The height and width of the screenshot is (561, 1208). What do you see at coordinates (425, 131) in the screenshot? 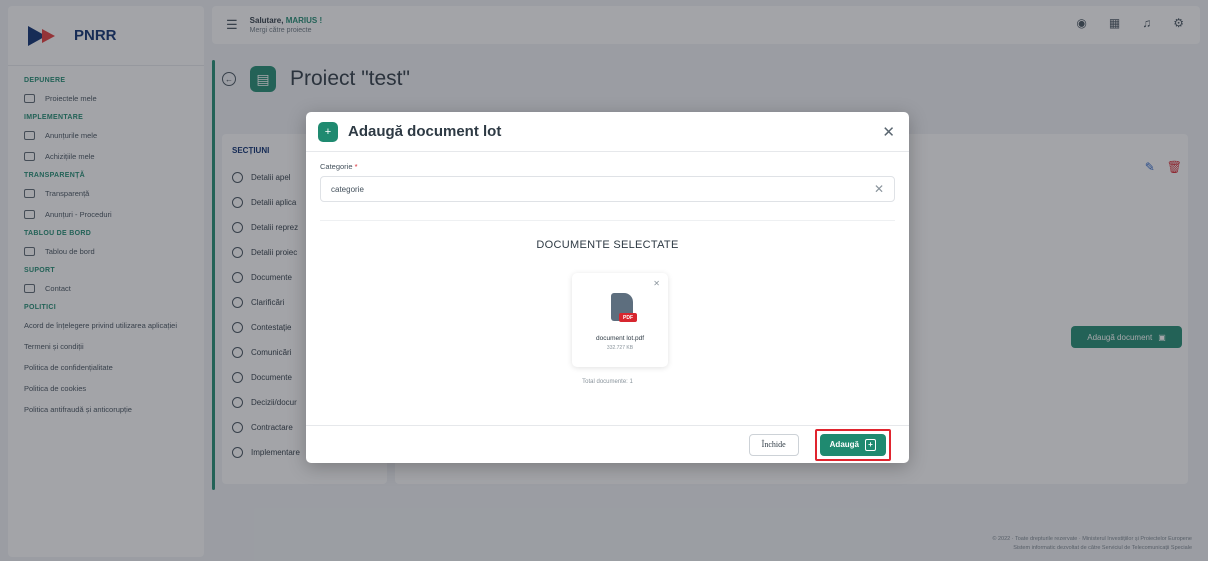
I see `modal-title: Adaugă document lot` at bounding box center [425, 131].